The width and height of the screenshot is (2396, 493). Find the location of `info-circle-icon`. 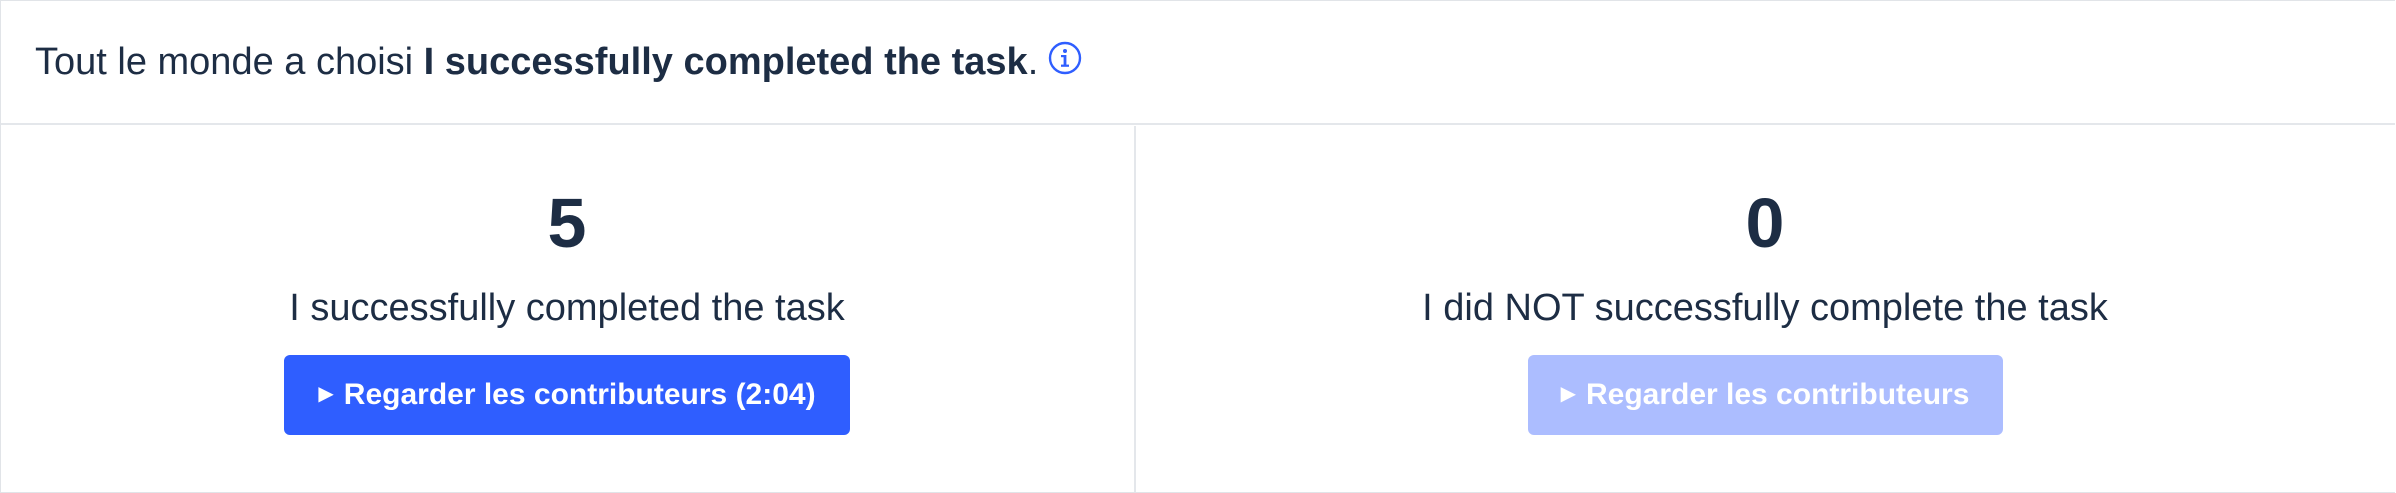

info-circle-icon is located at coordinates (1065, 58).